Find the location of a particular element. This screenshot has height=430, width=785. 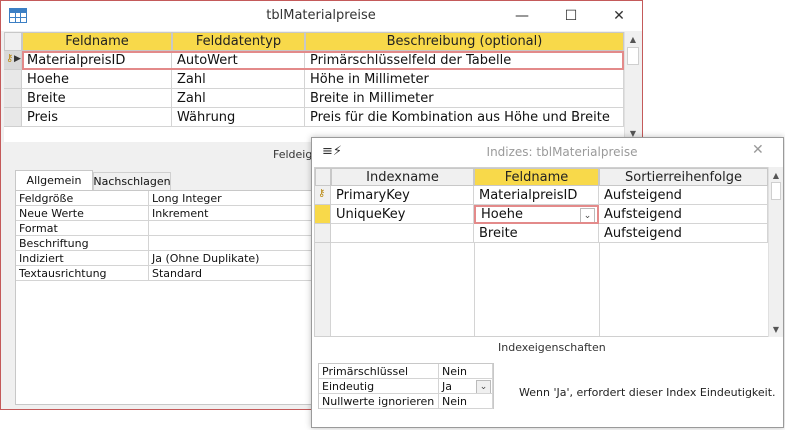

current-row-arrow-icon: ▶ is located at coordinates (17, 59).